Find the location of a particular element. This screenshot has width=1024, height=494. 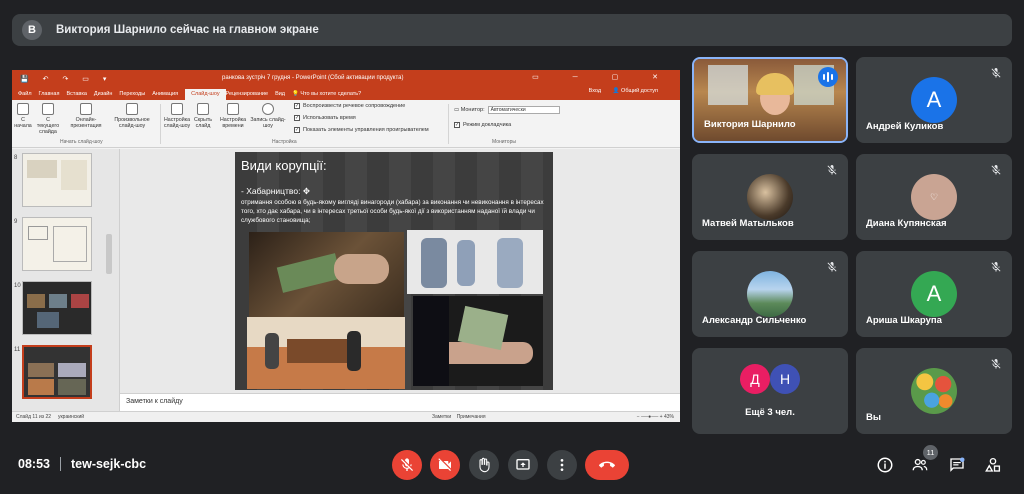

from-current-button: С текущего слайда is located at coordinates (48, 119).